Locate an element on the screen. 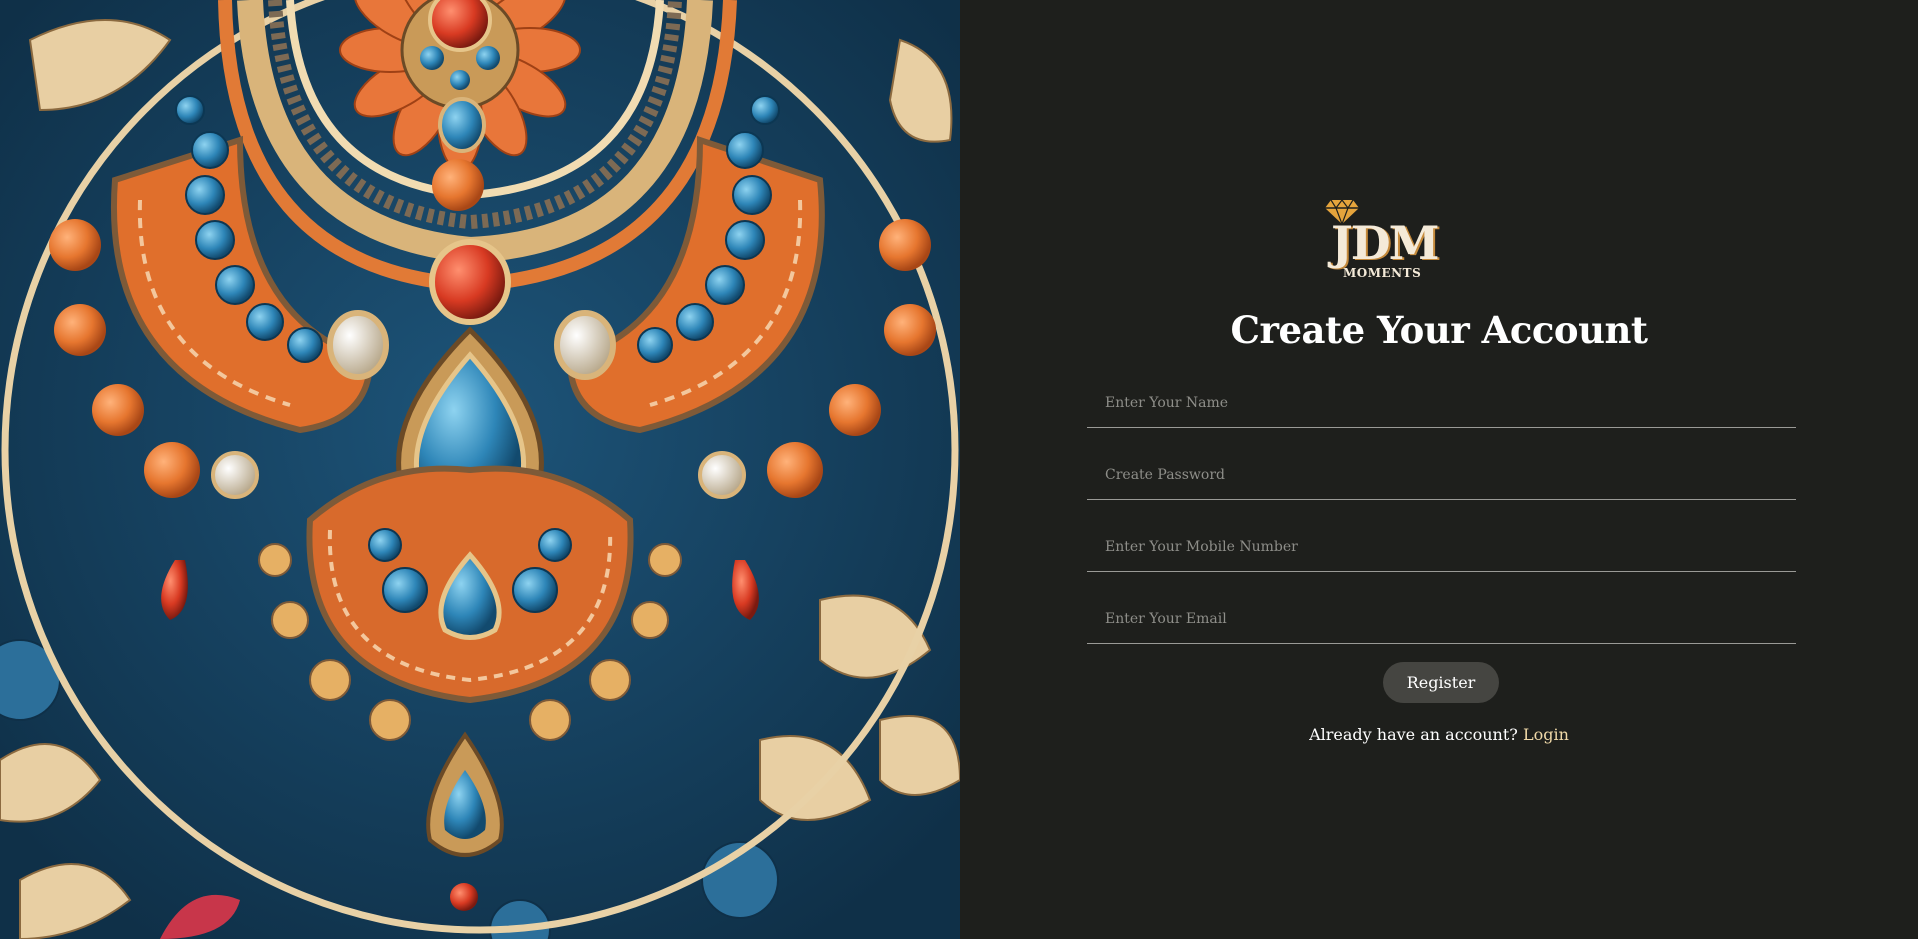  mobile-input is located at coordinates (1441, 546).